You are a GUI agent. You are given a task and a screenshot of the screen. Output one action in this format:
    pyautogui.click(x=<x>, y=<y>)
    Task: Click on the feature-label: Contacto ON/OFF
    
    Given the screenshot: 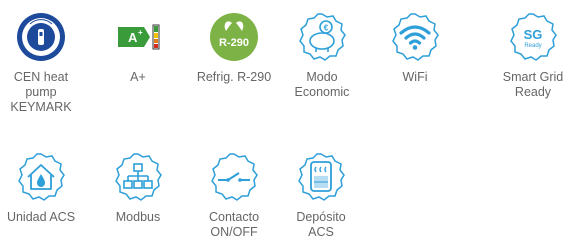 What is the action you would take?
    pyautogui.click(x=234, y=224)
    